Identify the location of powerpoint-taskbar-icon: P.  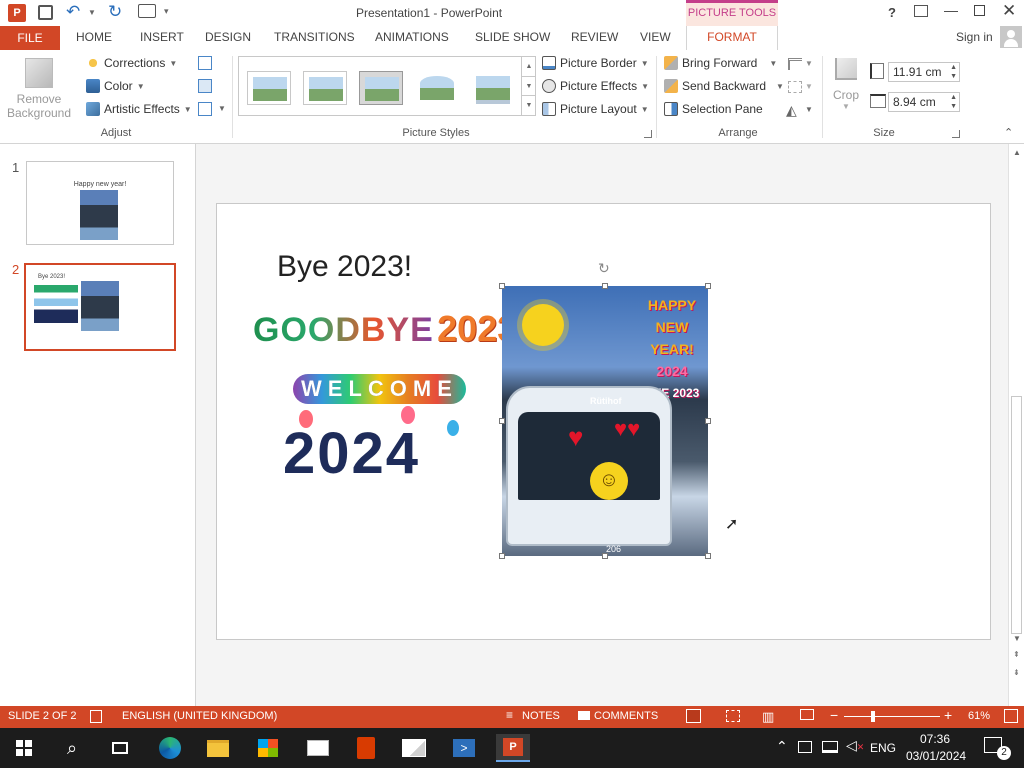
(513, 748).